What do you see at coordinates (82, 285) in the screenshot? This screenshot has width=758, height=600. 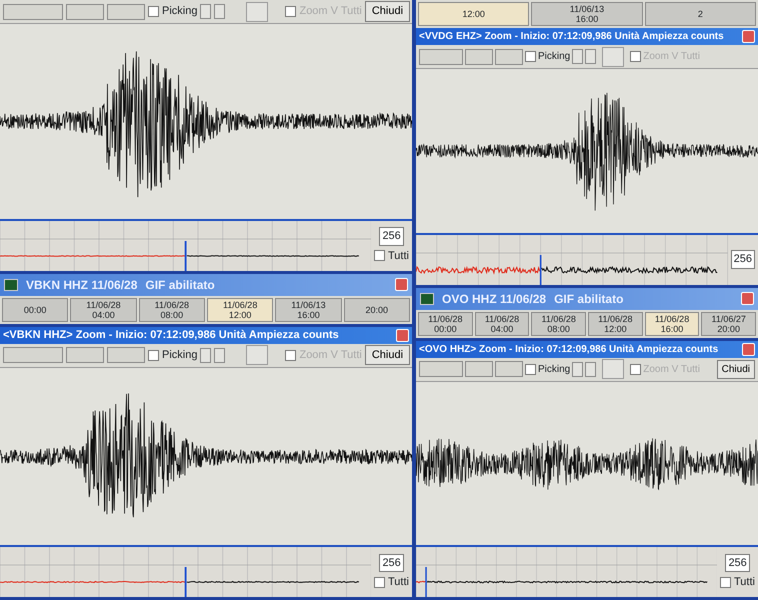 I see `station-title: VBKN HHZ 11/06/28` at bounding box center [82, 285].